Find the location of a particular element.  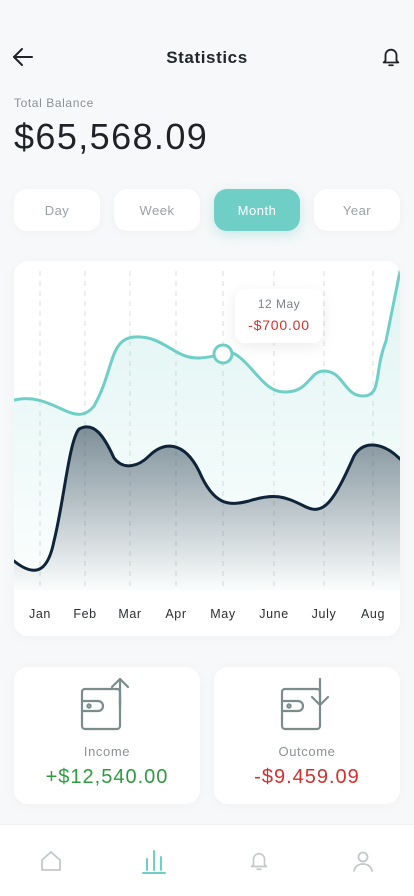

balance-amount: $65,568.09 is located at coordinates (111, 136).